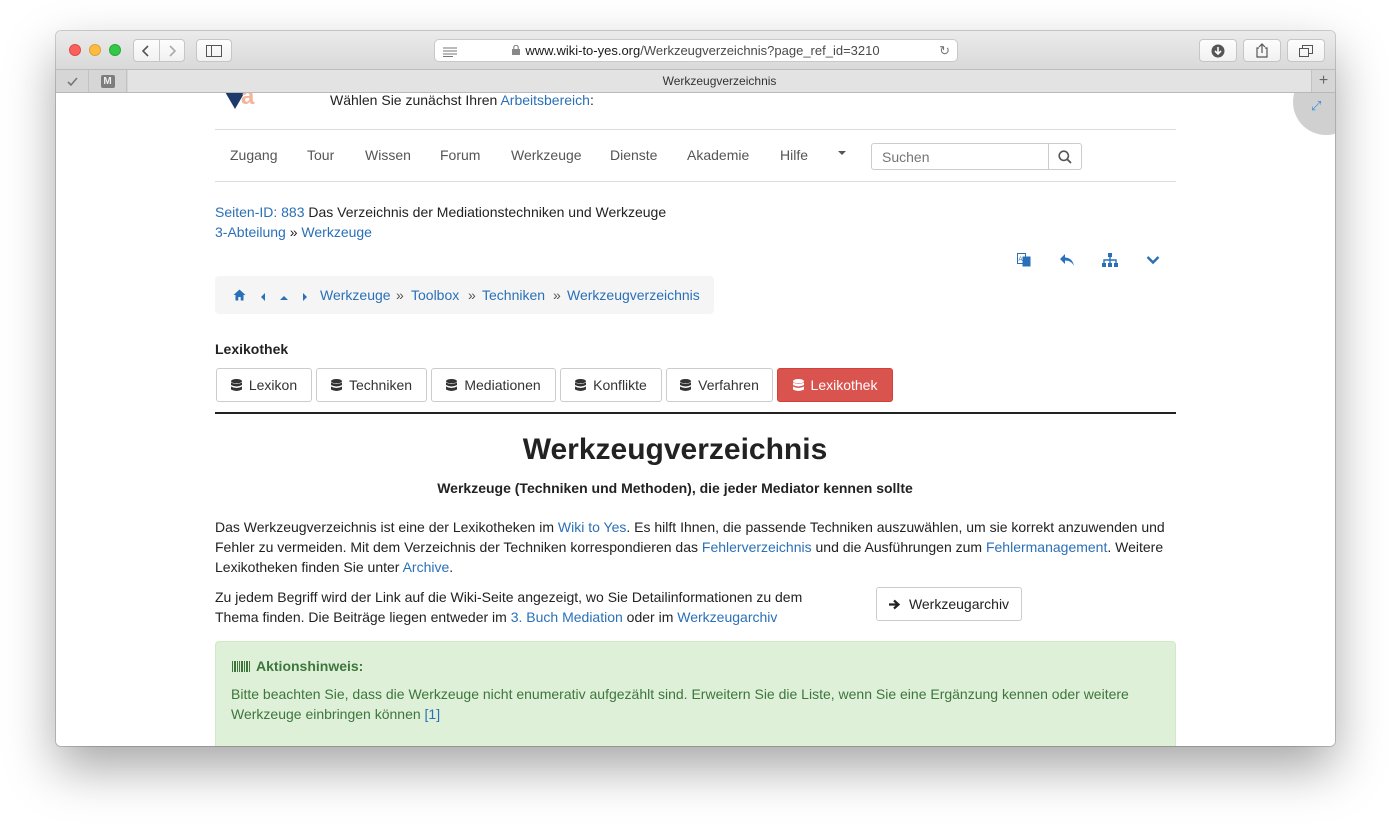 This screenshot has width=1391, height=826. Describe the element at coordinates (794, 155) in the screenshot. I see `nav-item-hilfe: Hilfe` at that location.